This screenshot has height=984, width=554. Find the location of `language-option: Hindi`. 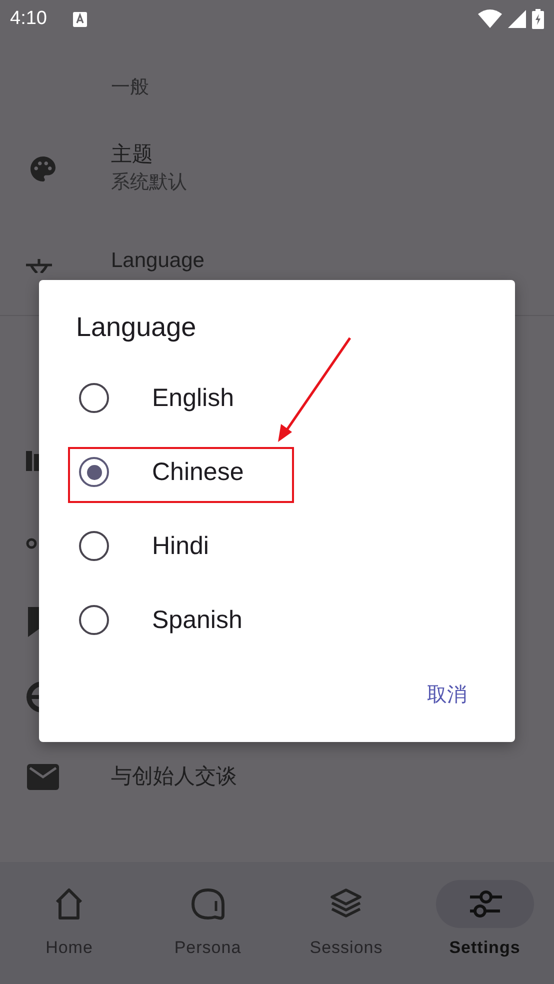

language-option: Hindi is located at coordinates (277, 546).